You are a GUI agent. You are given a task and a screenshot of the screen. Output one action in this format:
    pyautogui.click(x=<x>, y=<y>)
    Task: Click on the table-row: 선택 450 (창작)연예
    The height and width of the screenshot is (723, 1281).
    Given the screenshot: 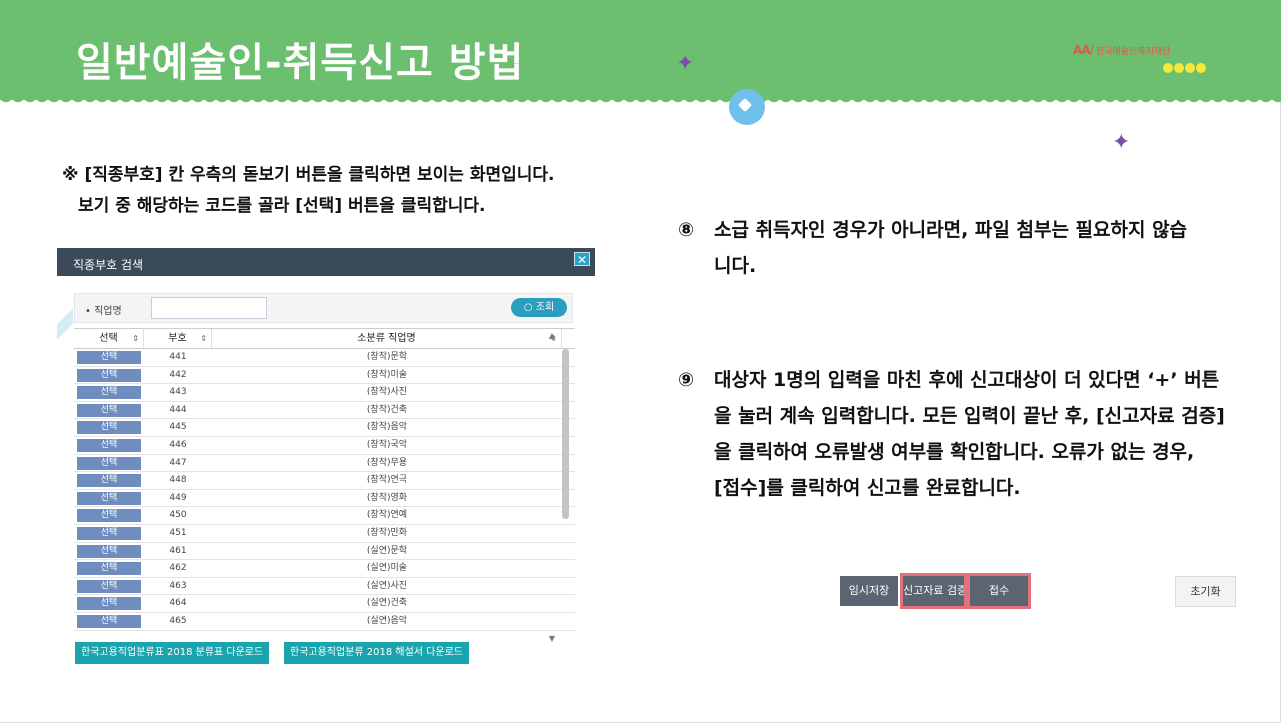 What is the action you would take?
    pyautogui.click(x=324, y=516)
    